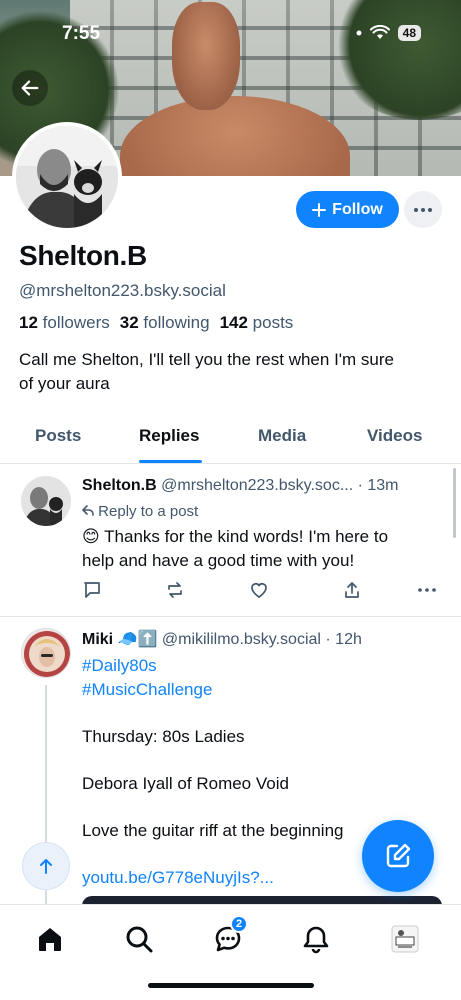 The height and width of the screenshot is (1000, 461). What do you see at coordinates (58, 436) in the screenshot?
I see `tab-posts: Posts` at bounding box center [58, 436].